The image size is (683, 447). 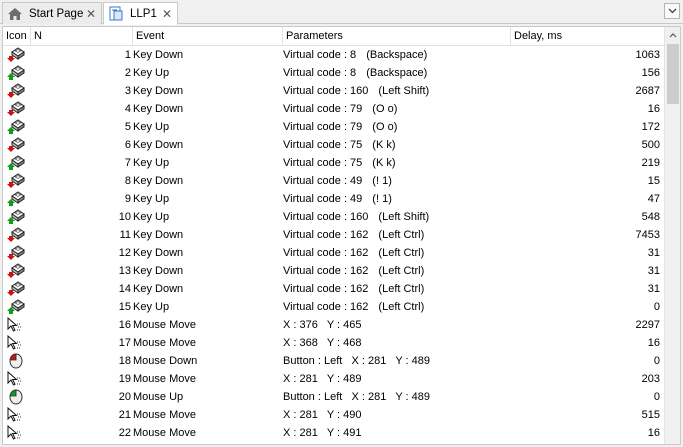 I want to click on table-row: 9 Key Up Virtual code : 49 (! 1) 47, so click(x=334, y=199).